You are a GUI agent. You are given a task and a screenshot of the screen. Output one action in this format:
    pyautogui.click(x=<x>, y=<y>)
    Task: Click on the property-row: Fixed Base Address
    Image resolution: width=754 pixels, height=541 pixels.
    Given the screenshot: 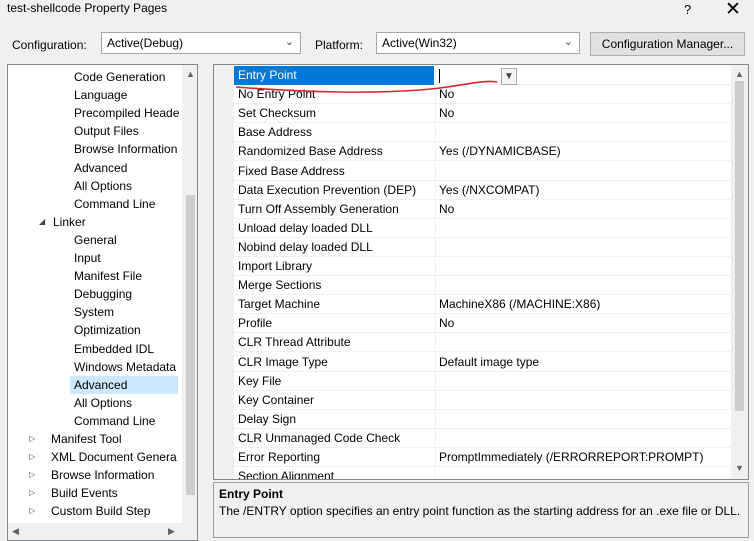 What is the action you would take?
    pyautogui.click(x=482, y=171)
    